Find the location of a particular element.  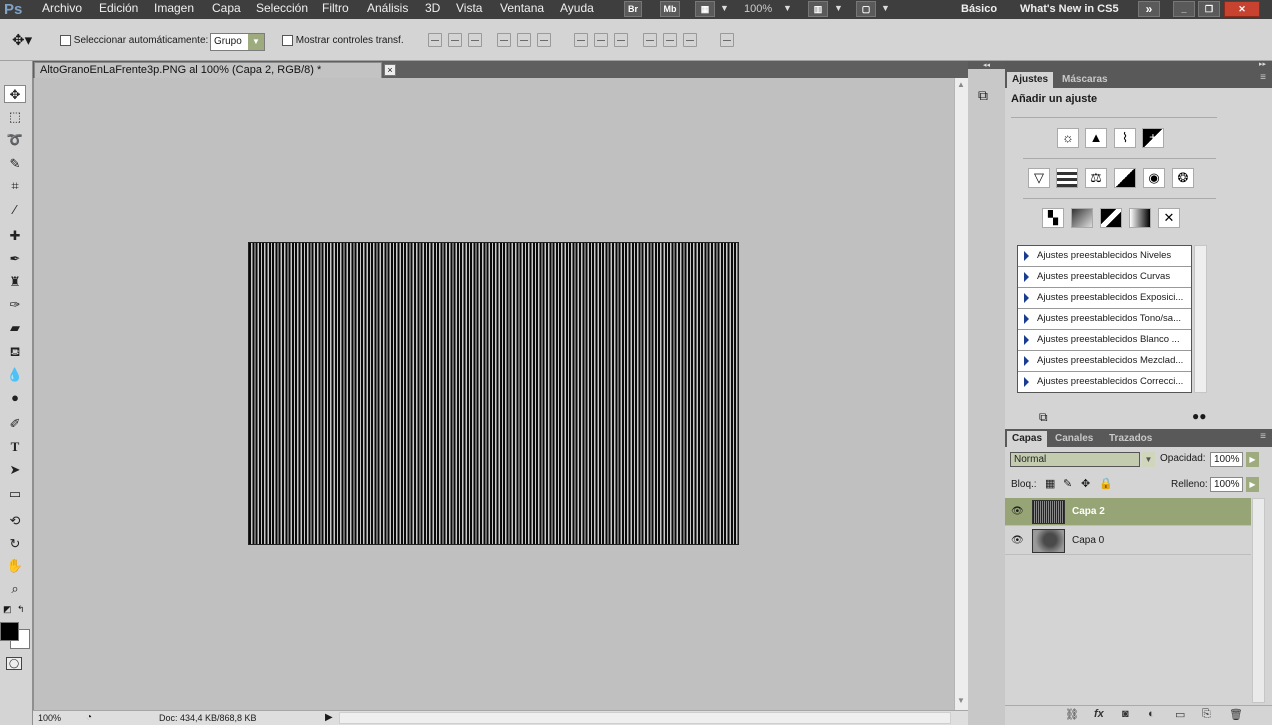

new-adjustment-layer-icon: ◐ is located at coordinates (1151, 714).